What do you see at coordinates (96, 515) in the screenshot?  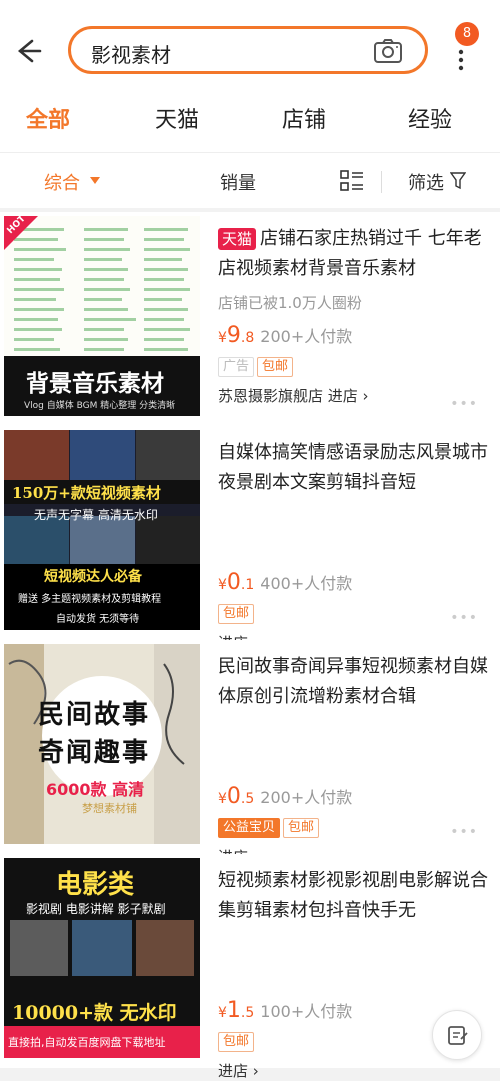 I see `thumb-subline: 无声无字幕 高清无水印` at bounding box center [96, 515].